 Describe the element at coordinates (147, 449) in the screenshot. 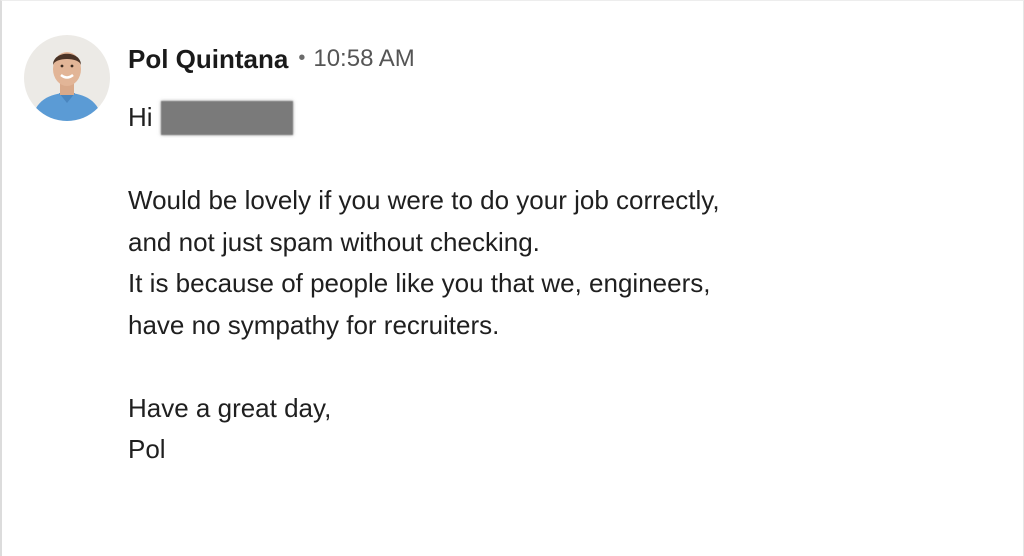

I see `signature-line: Pol` at that location.